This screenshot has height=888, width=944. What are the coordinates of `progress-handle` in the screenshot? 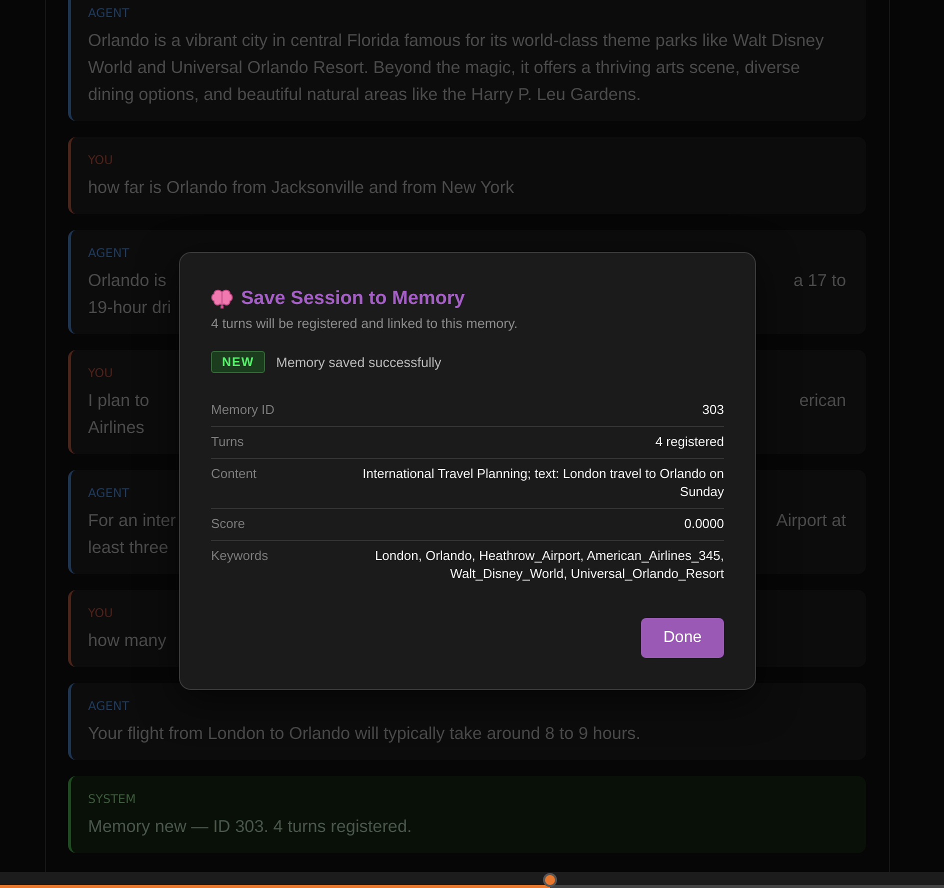 It's located at (550, 880).